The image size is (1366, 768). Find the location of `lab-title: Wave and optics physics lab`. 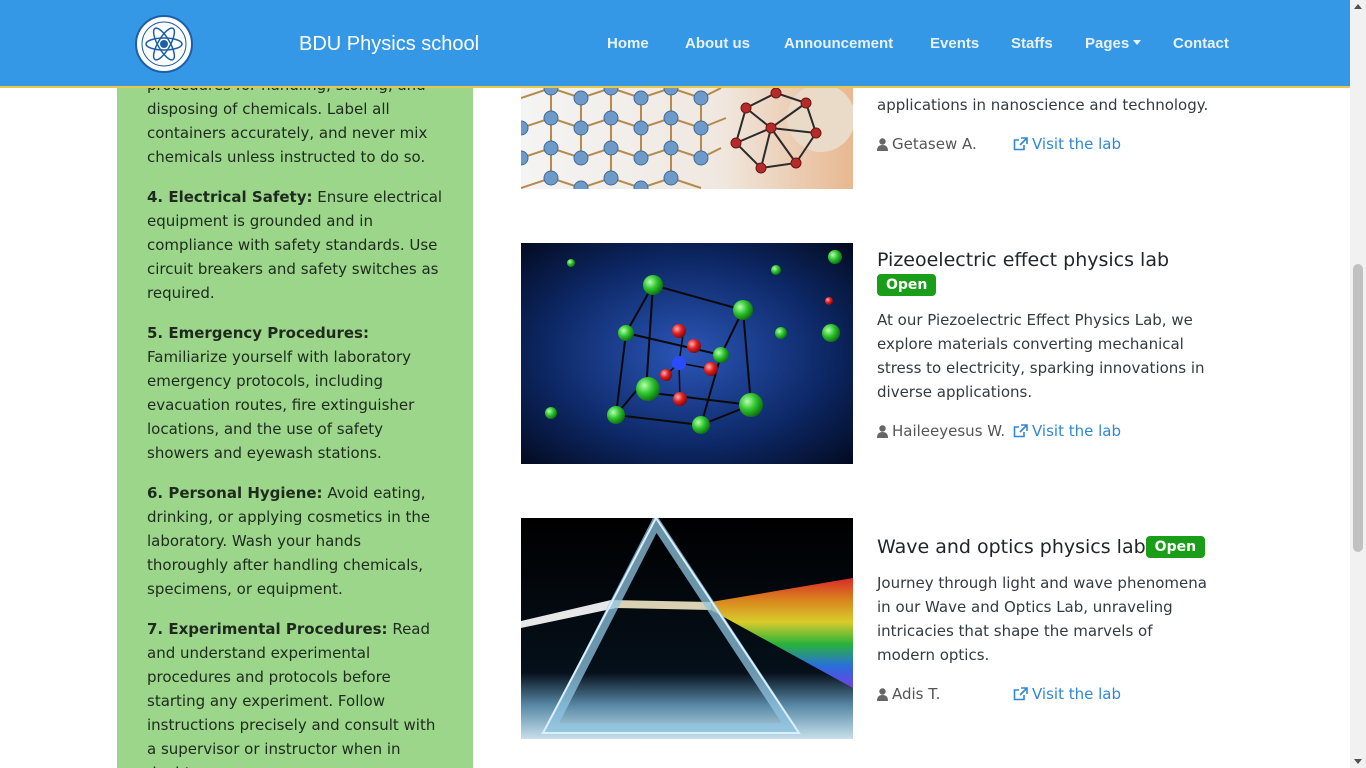

lab-title: Wave and optics physics lab is located at coordinates (1011, 547).